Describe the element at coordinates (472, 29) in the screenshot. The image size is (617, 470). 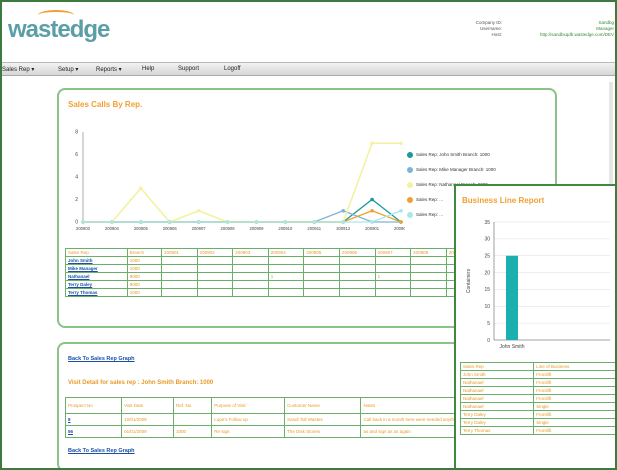
I see `header-labels: Company ID: Username: Host:` at that location.